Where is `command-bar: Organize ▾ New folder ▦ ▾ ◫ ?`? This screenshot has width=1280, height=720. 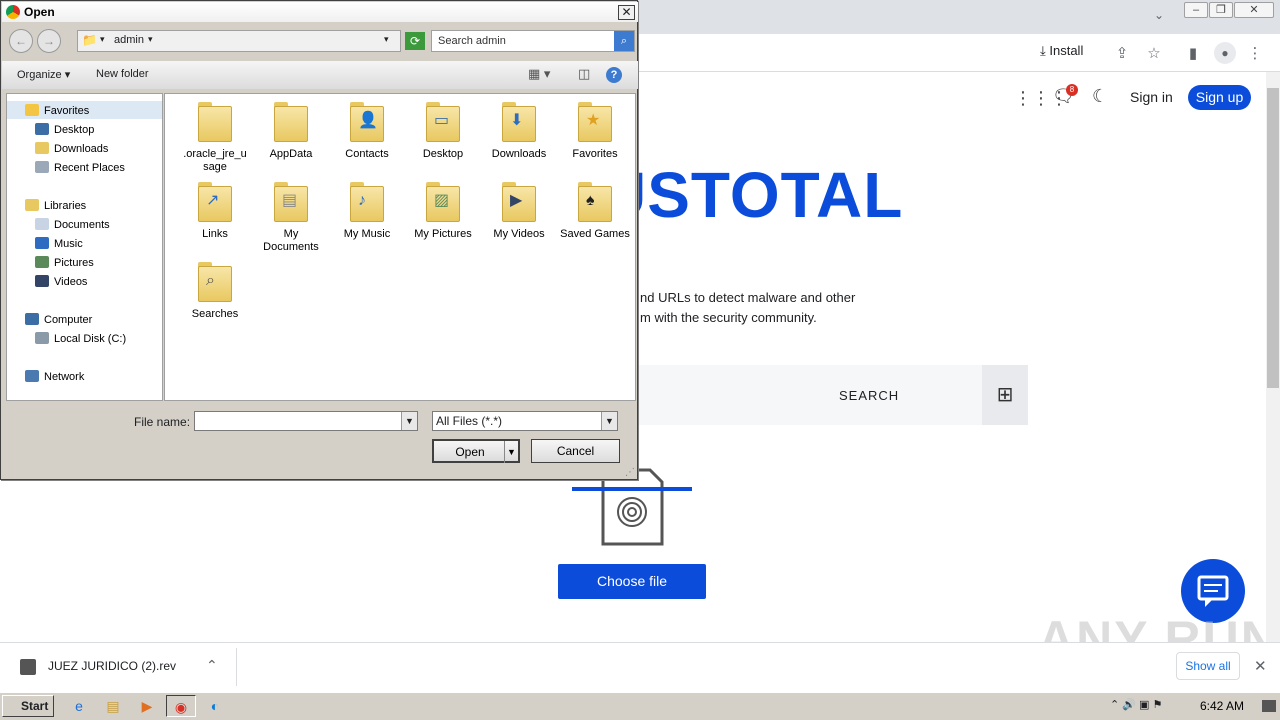 command-bar: Organize ▾ New folder ▦ ▾ ◫ ? is located at coordinates (320, 75).